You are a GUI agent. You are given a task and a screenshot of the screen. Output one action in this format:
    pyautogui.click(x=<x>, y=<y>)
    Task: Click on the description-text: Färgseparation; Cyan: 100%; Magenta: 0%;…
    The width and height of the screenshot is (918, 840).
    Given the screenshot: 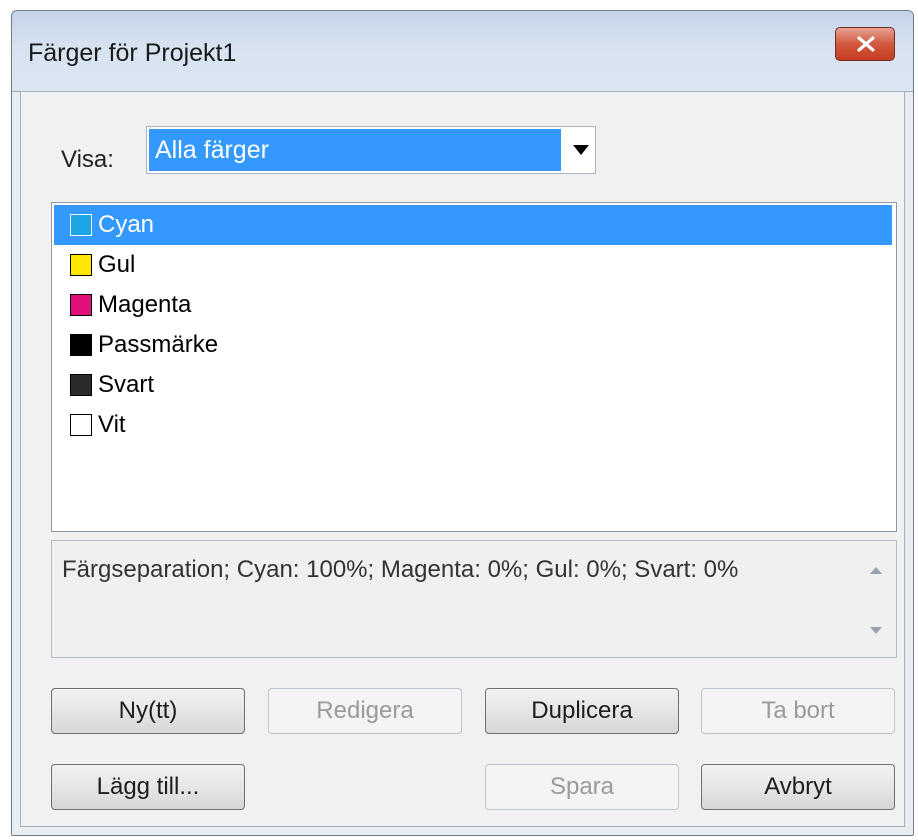 What is the action you would take?
    pyautogui.click(x=400, y=569)
    